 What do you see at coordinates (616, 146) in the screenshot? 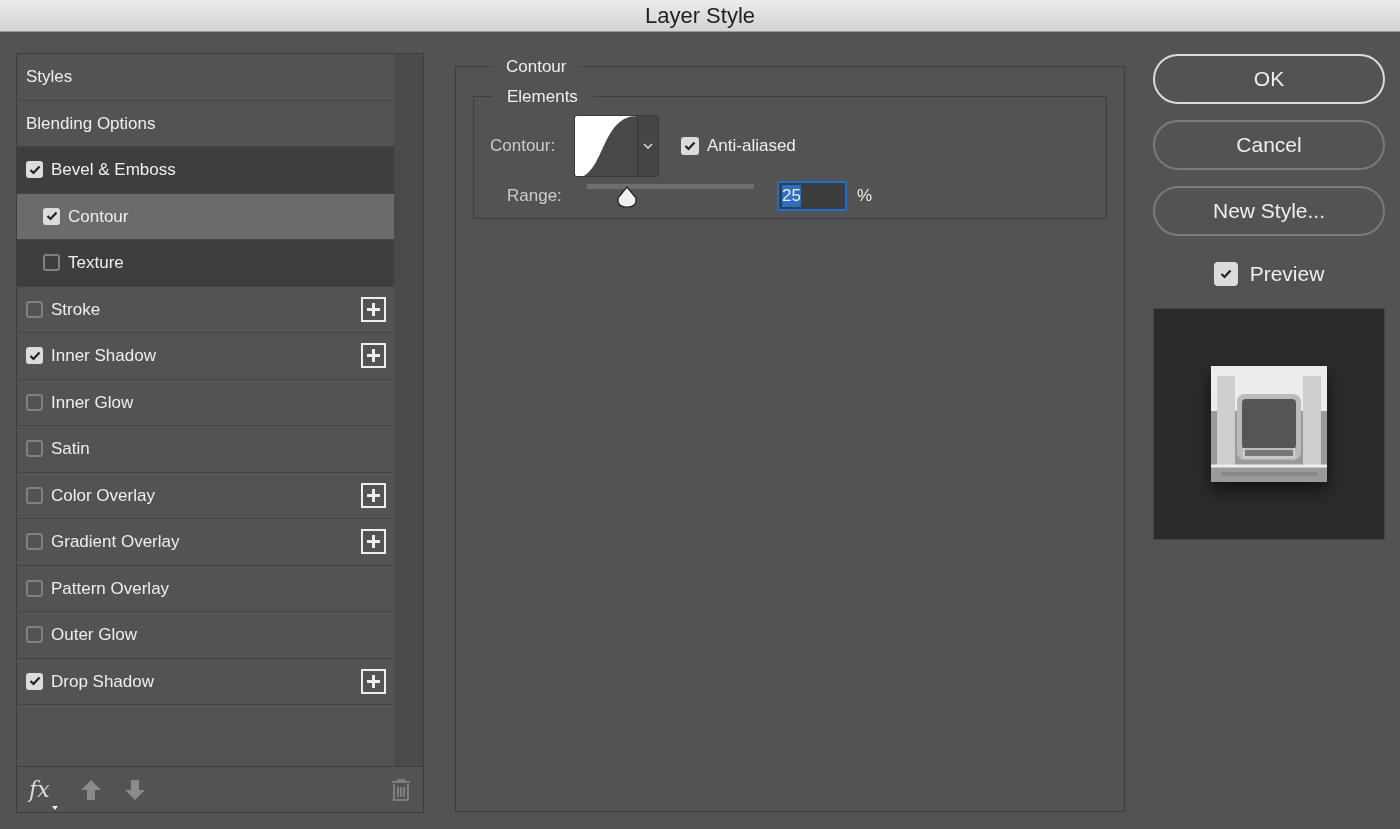
I see `contour-picker` at bounding box center [616, 146].